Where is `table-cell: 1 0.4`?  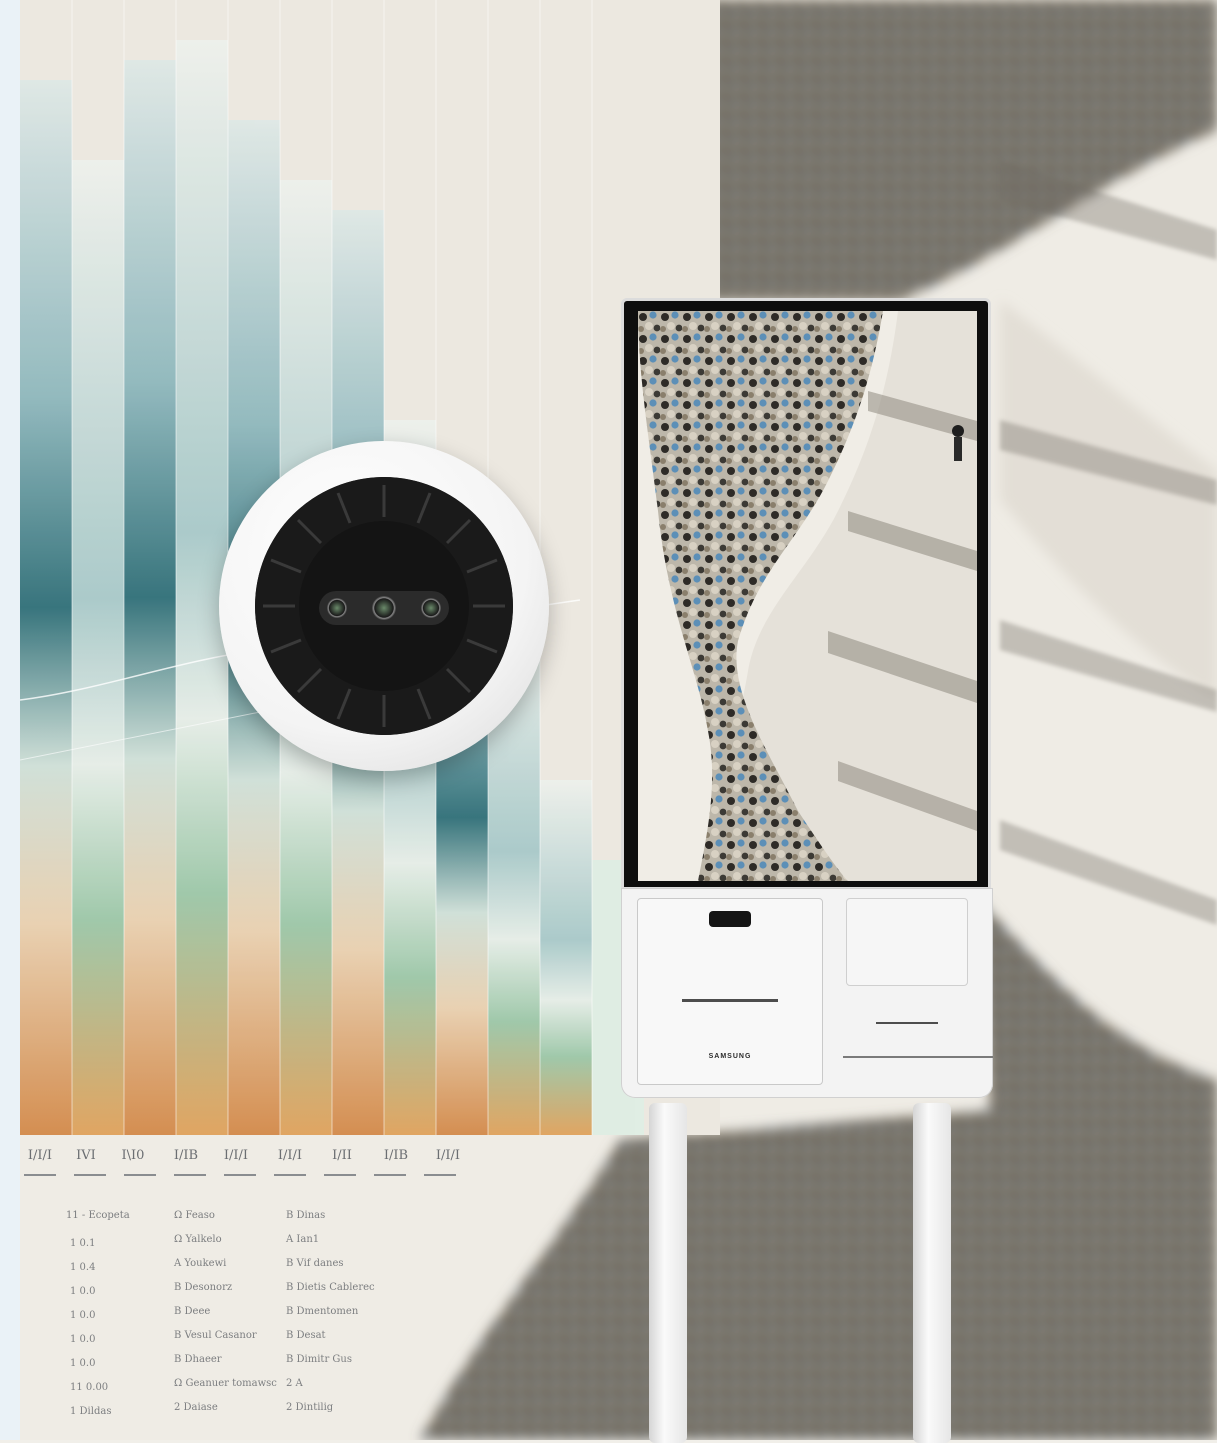 table-cell: 1 0.4 is located at coordinates (83, 1267).